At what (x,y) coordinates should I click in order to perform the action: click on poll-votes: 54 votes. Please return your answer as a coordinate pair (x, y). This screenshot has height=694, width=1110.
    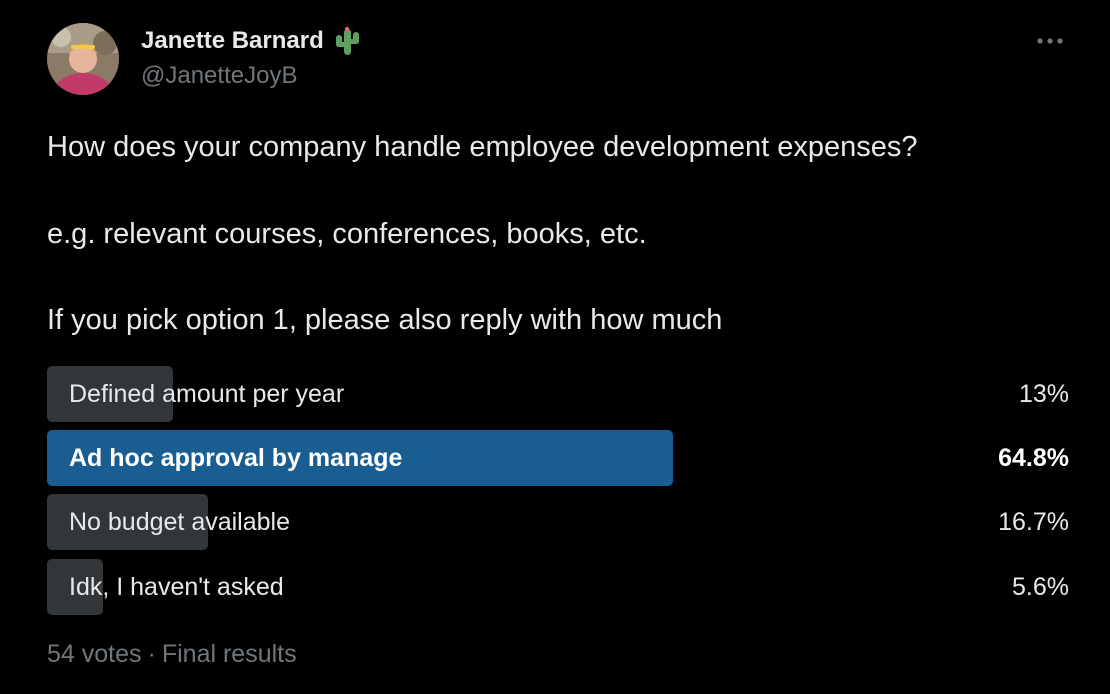
    Looking at the image, I should click on (94, 654).